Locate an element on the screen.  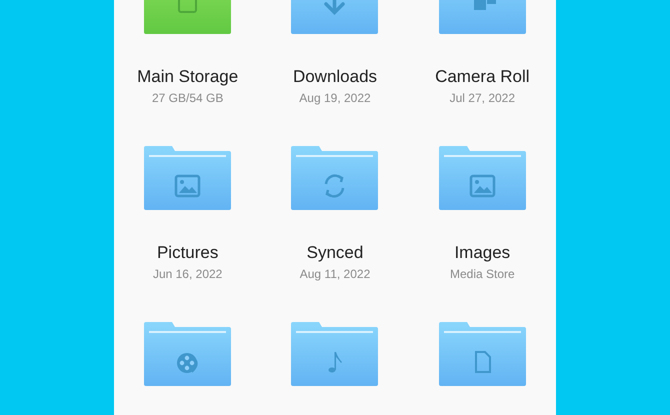
folder-name: Camera Roll is located at coordinates (482, 77).